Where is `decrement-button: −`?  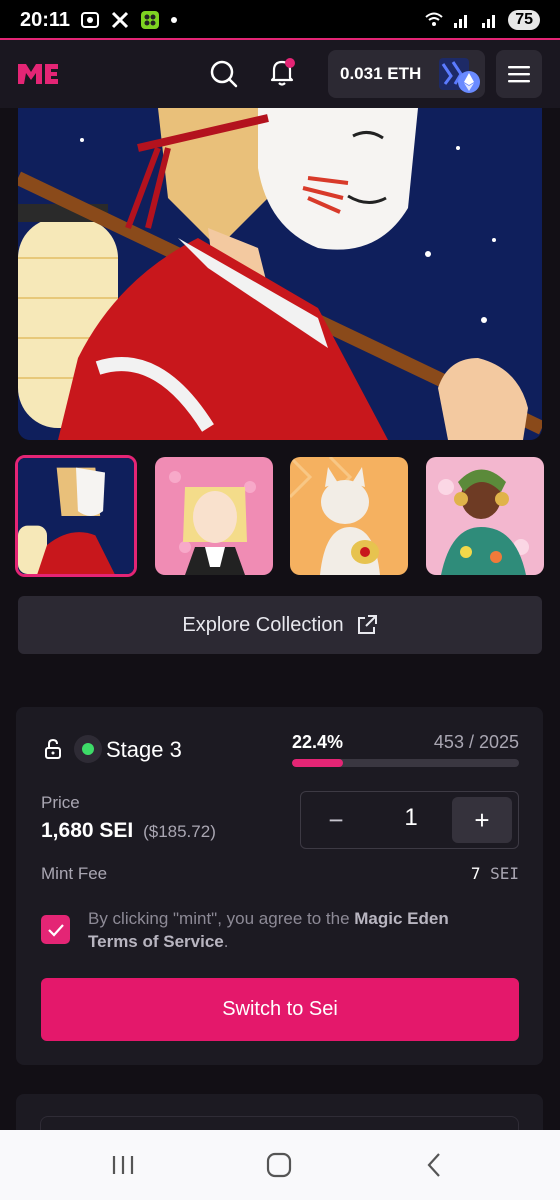
decrement-button: − is located at coordinates (336, 820).